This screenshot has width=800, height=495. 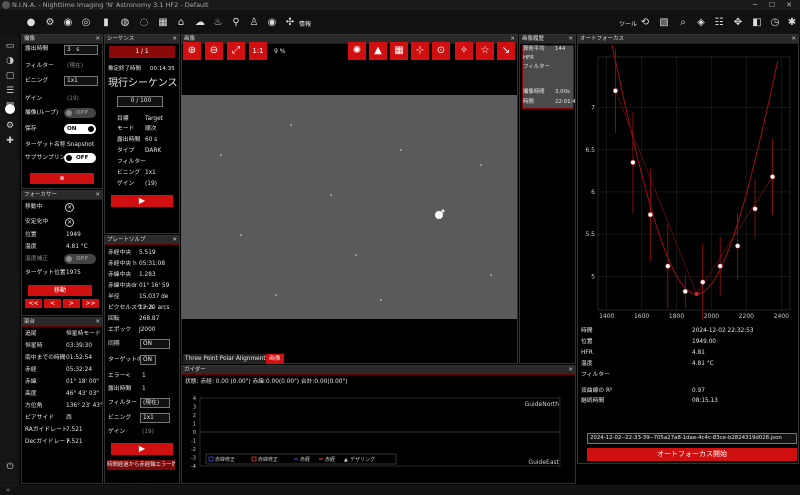 I want to click on focuser-icon: ◎, so click(x=86, y=23).